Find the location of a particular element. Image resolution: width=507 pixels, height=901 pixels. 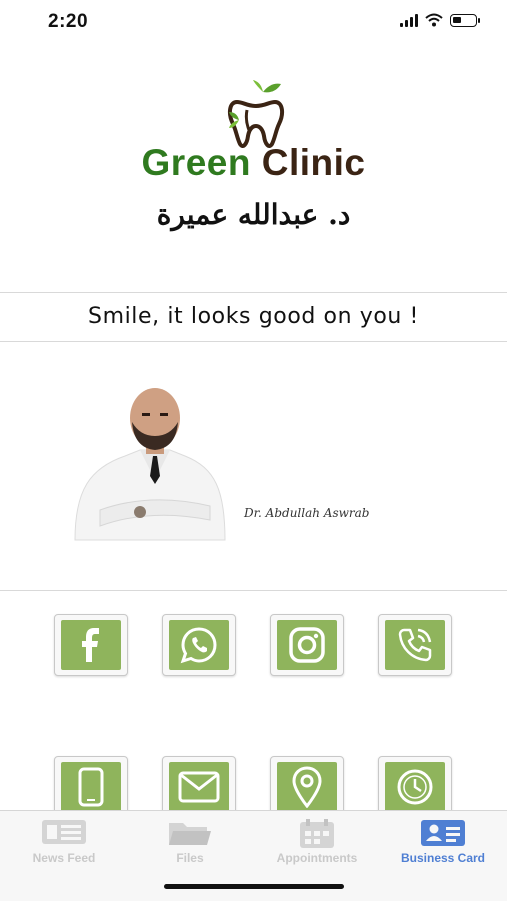

divider-lower is located at coordinates (253, 590).